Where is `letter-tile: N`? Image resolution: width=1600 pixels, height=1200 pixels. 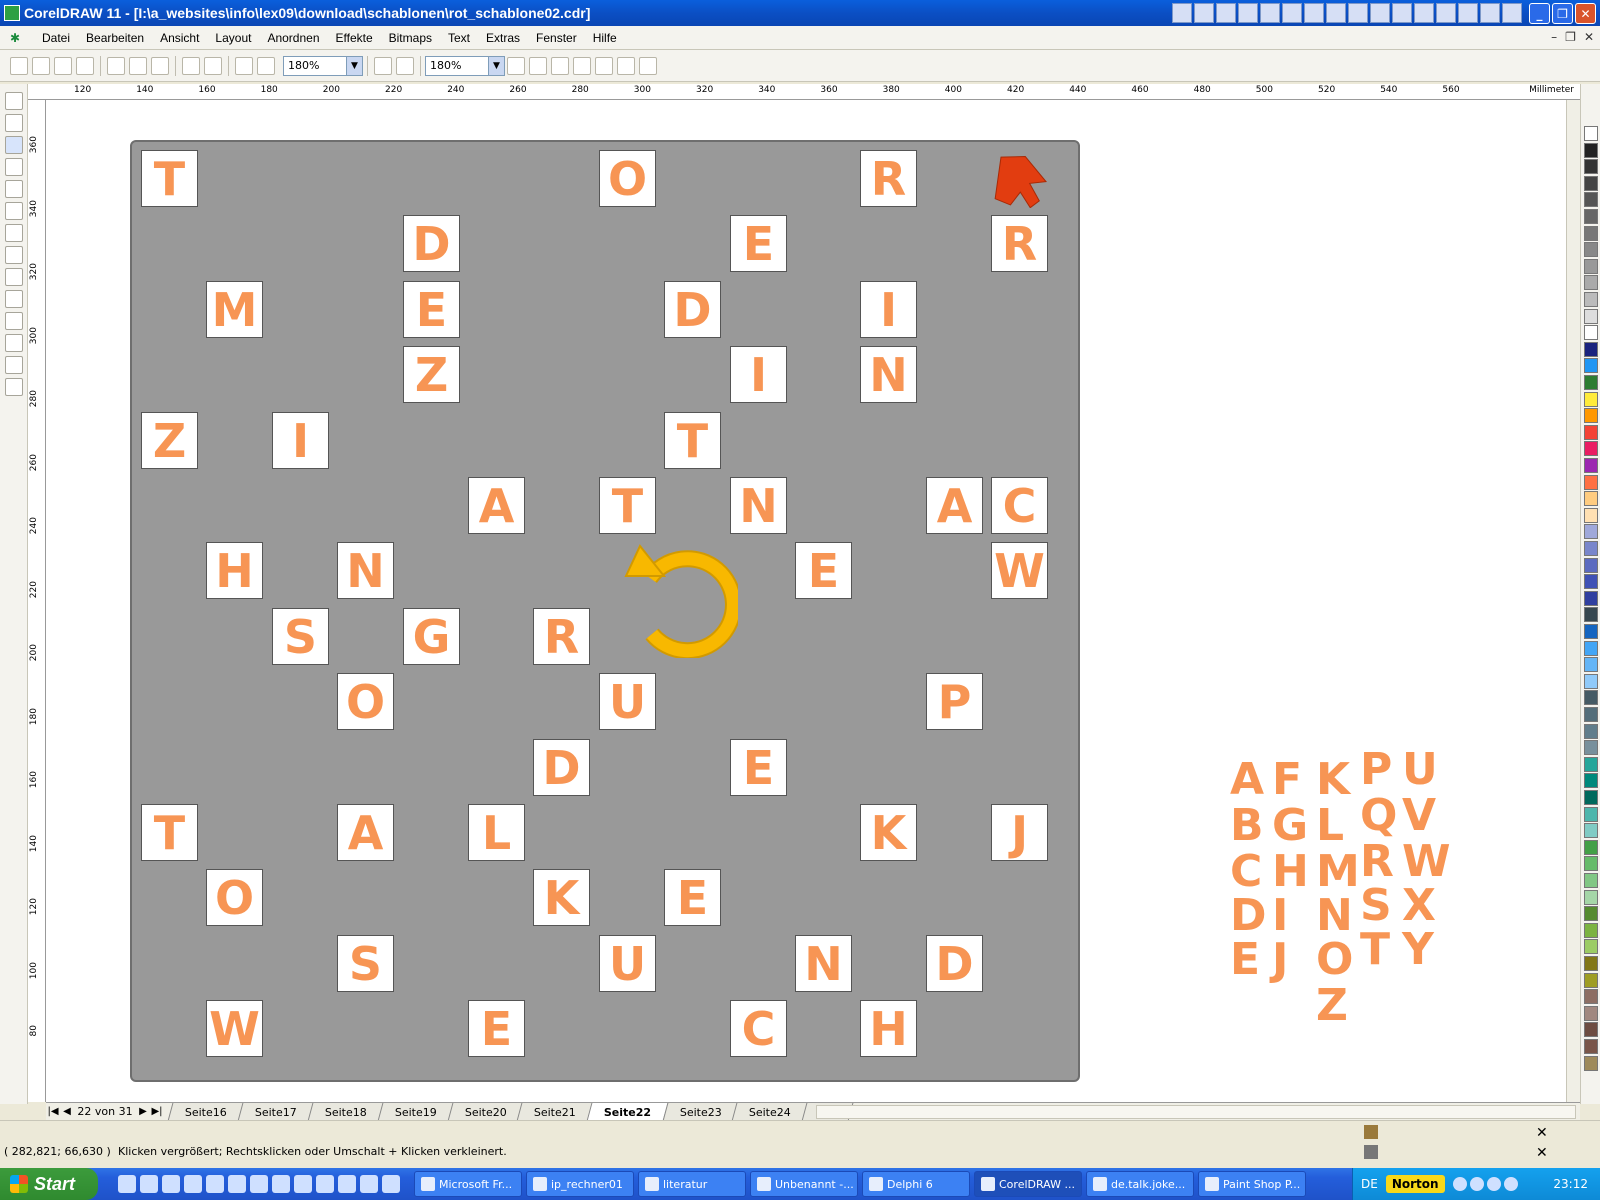 letter-tile: N is located at coordinates (758, 505).